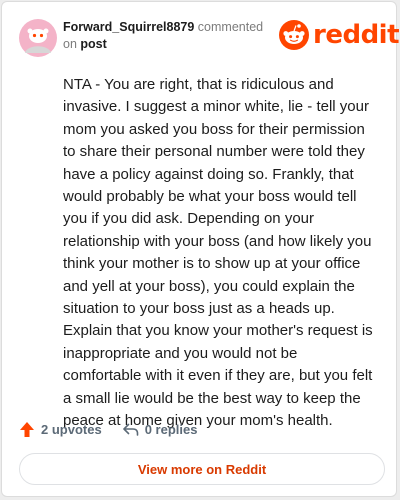 Image resolution: width=400 pixels, height=500 pixels. I want to click on reply-arrow-icon, so click(130, 429).